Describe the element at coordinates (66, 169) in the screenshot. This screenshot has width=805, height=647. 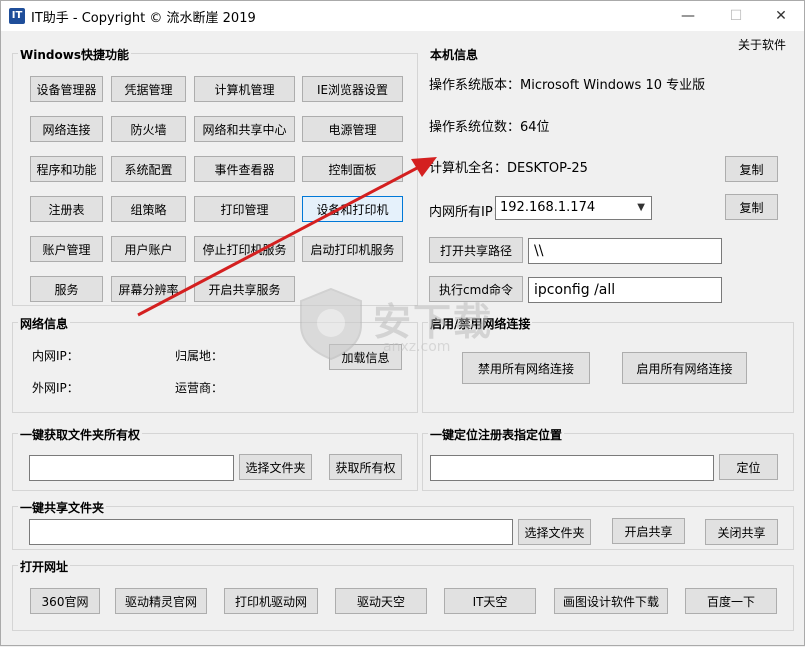
I see `btn-programs-features: 程序和功能` at that location.